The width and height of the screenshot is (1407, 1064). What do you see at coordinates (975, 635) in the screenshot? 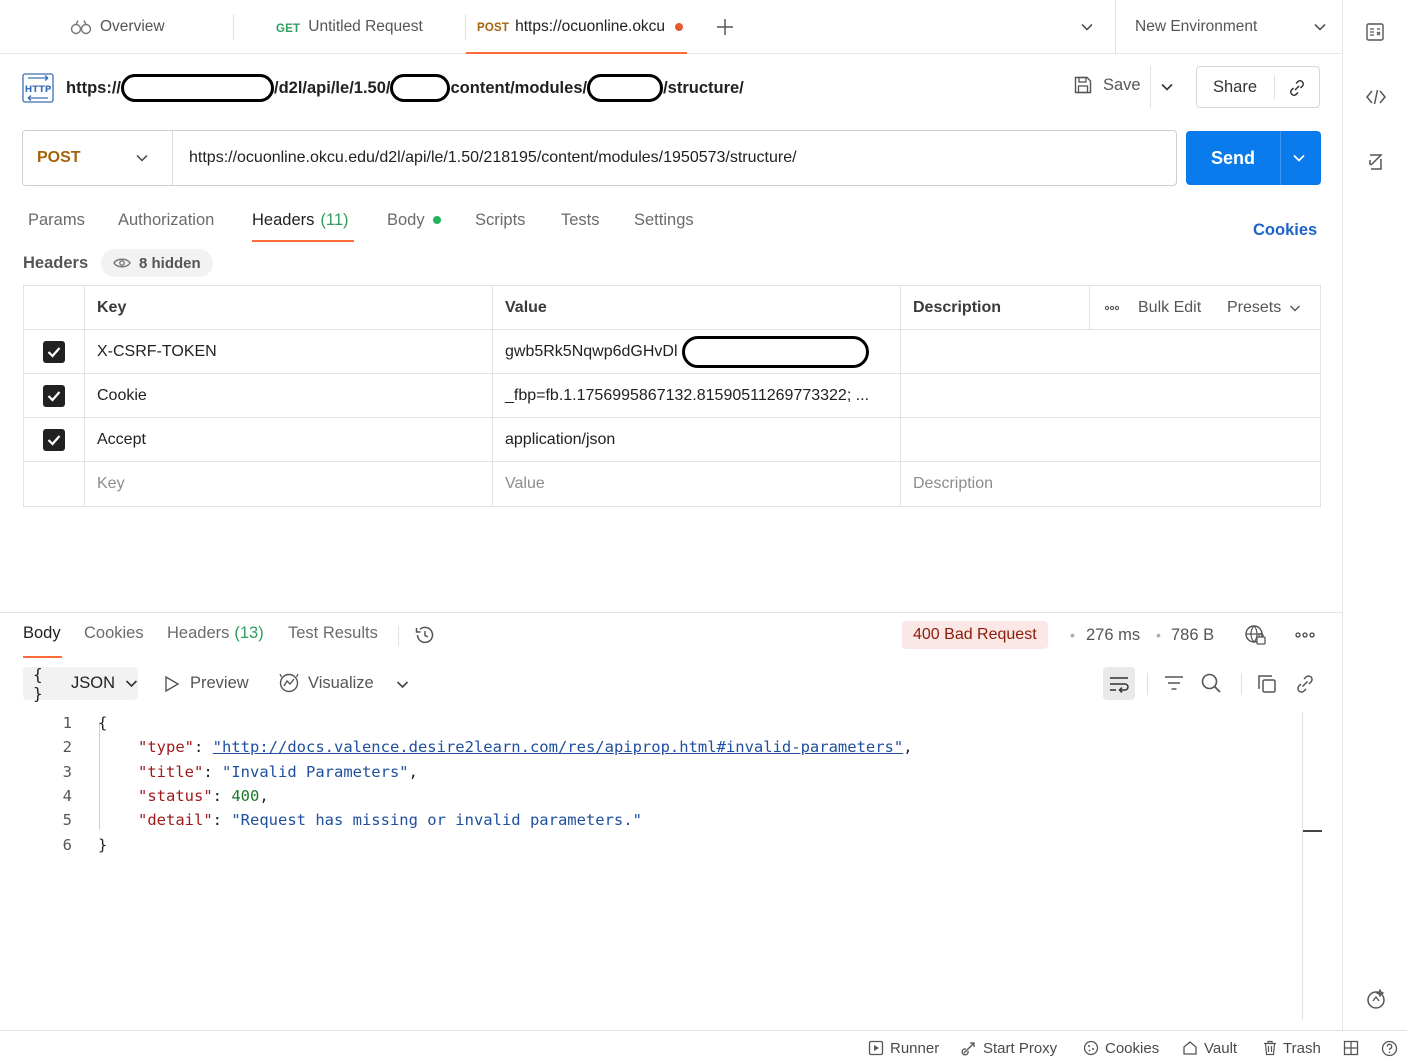
I see `status-badge: 400 Bad Request` at bounding box center [975, 635].